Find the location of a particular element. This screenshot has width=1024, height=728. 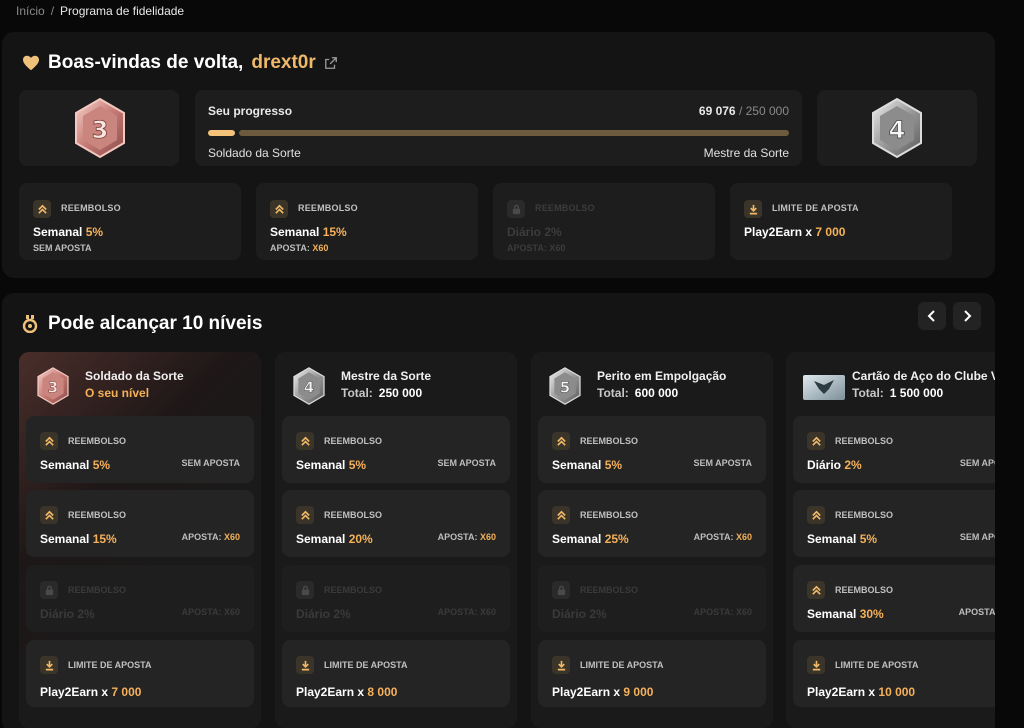

level-sub-label: O seu nível is located at coordinates (117, 393).